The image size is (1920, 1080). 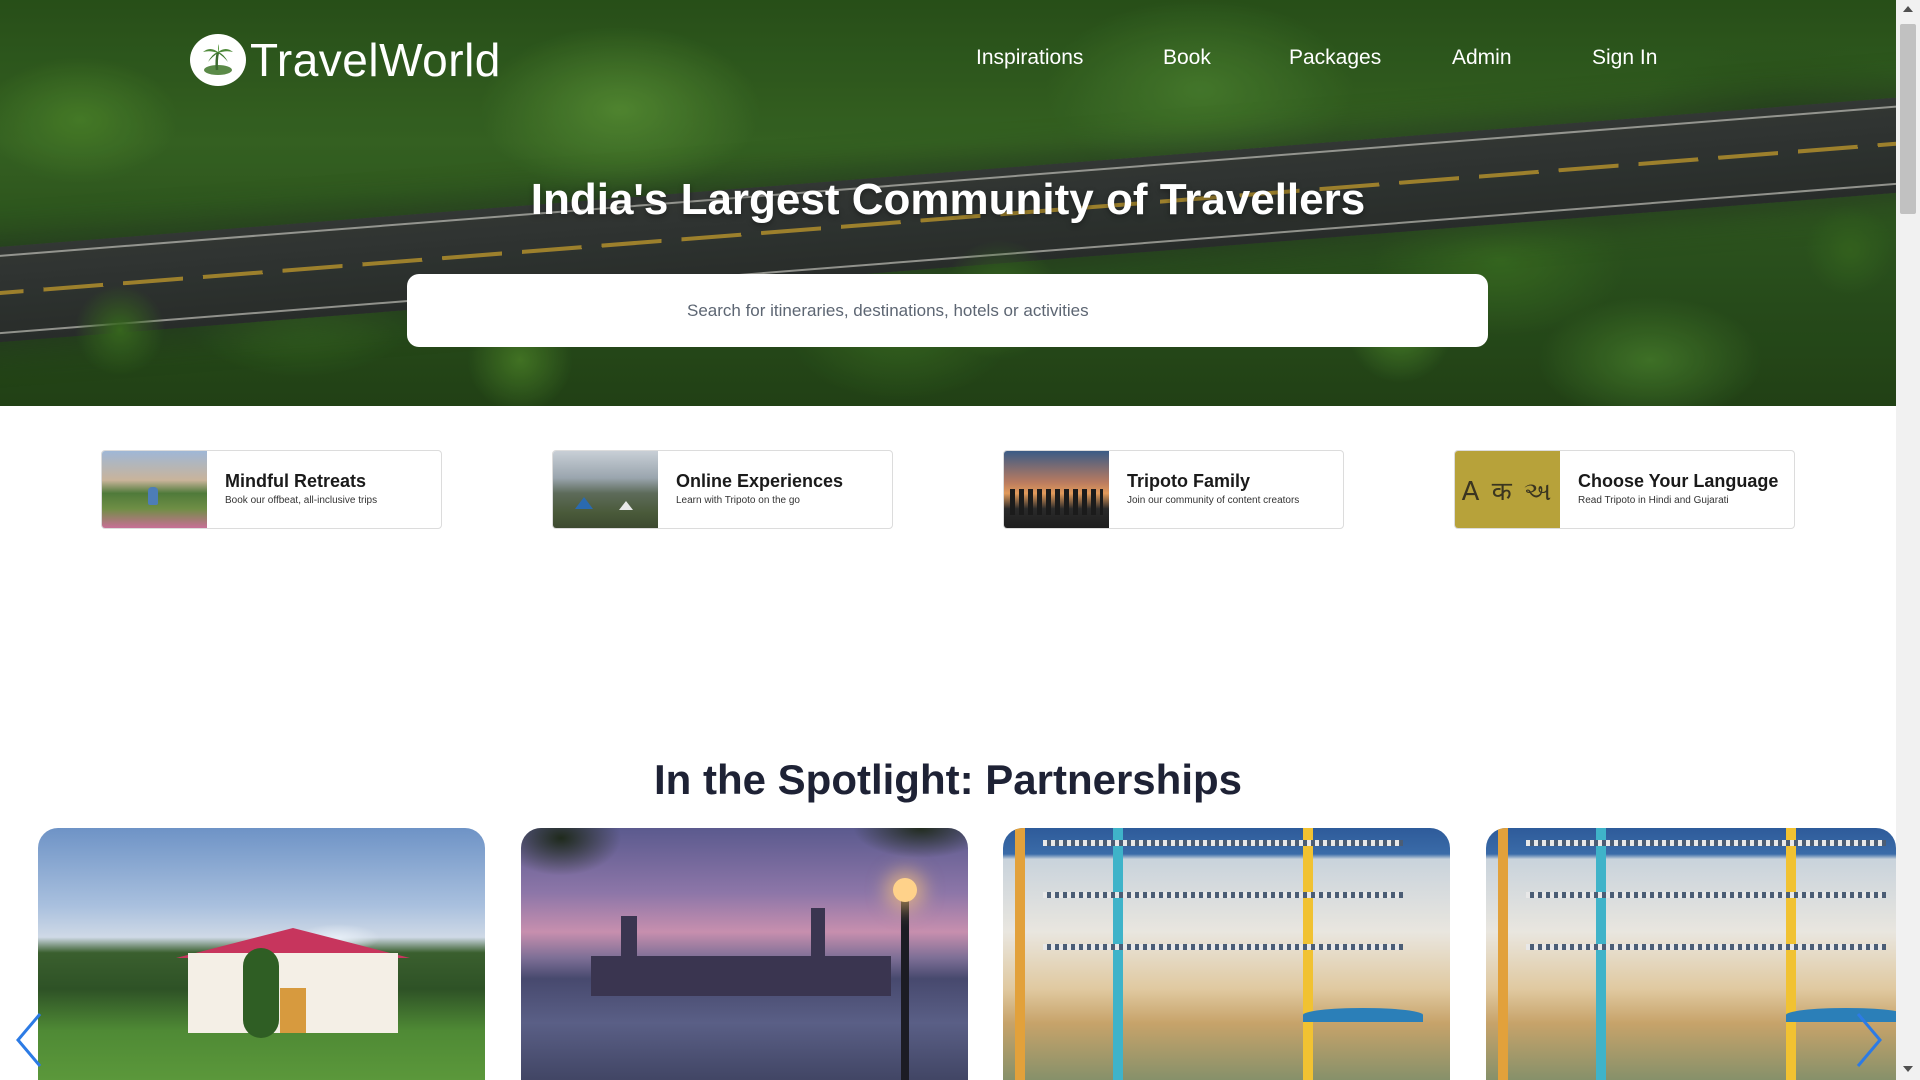 What do you see at coordinates (1908, 119) in the screenshot?
I see `scroll-thumb` at bounding box center [1908, 119].